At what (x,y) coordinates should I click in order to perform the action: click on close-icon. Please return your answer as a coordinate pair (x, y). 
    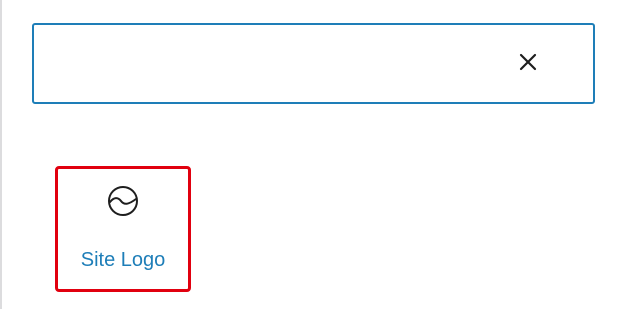
    Looking at the image, I should click on (528, 64).